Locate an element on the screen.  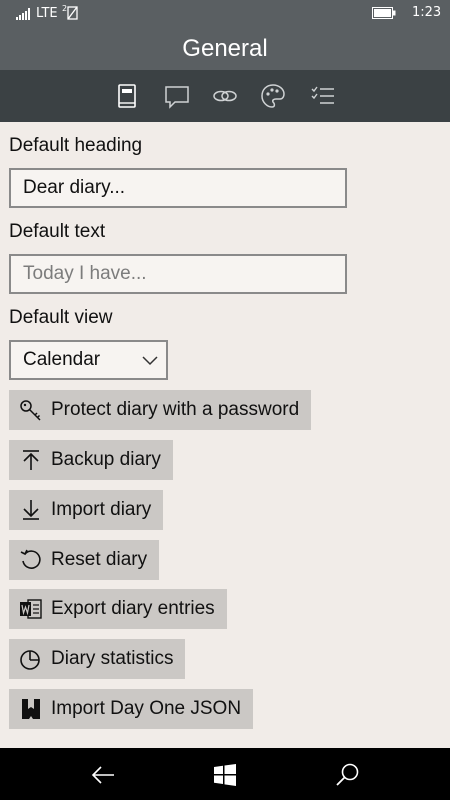
tab-appearance is located at coordinates (273, 96).